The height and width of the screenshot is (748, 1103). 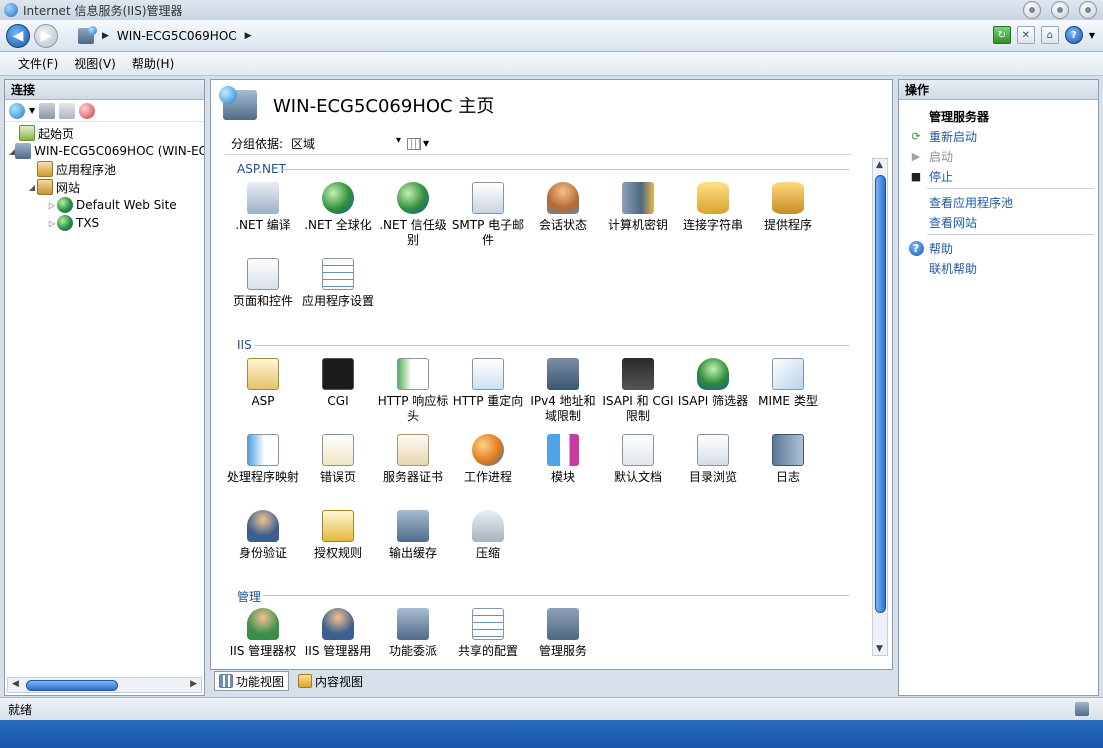 What do you see at coordinates (998, 156) in the screenshot?
I see `action-start: ▶ 启动` at bounding box center [998, 156].